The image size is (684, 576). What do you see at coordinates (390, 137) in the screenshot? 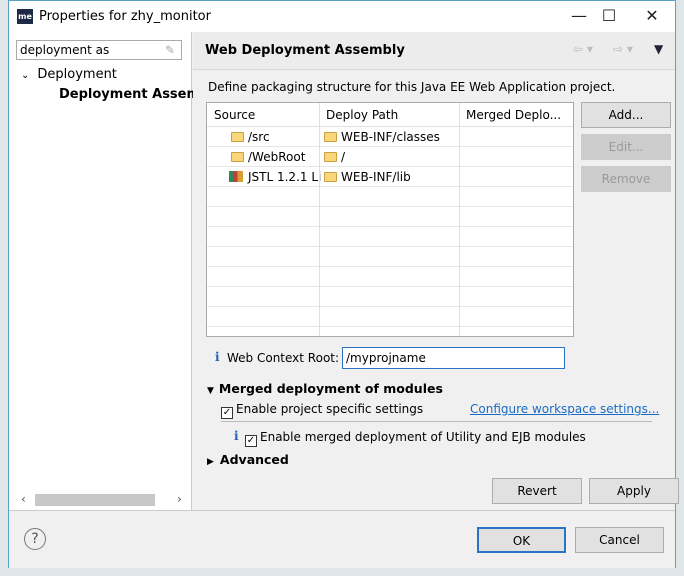
I see `table-row: /src WEB-INF/classes` at bounding box center [390, 137].